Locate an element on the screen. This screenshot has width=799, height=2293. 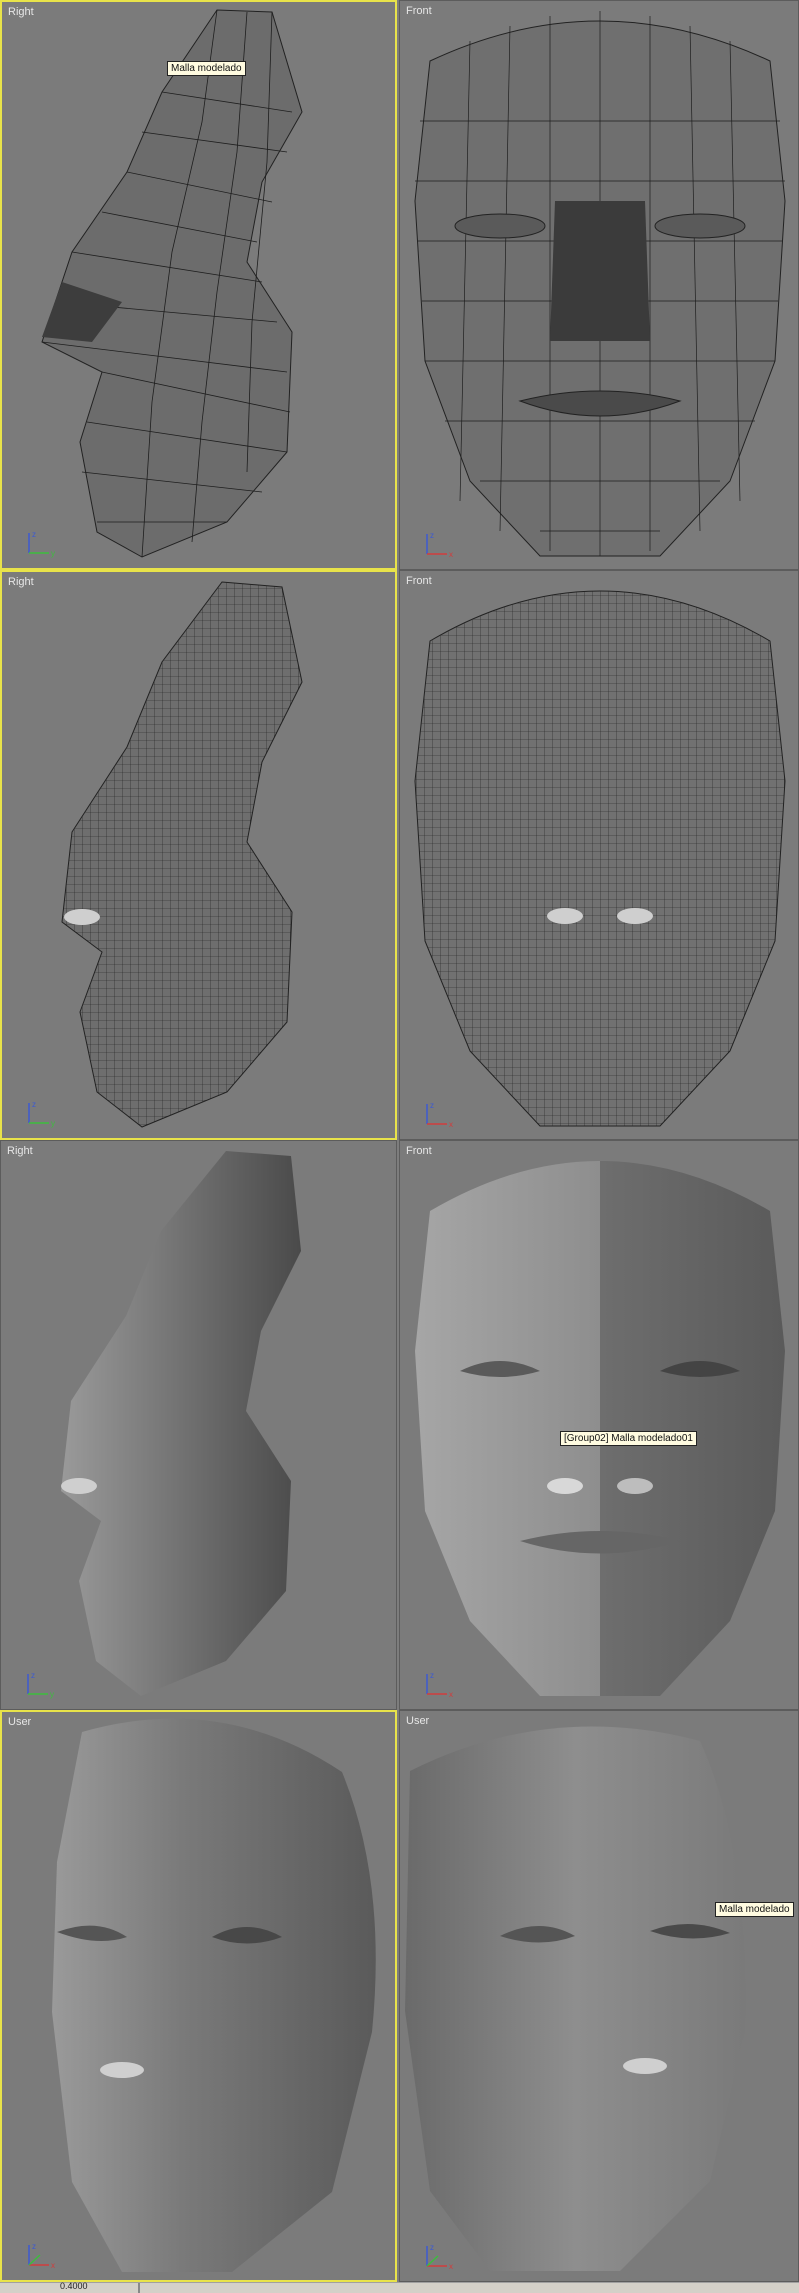
side-dense-mesh is located at coordinates (182, 854).